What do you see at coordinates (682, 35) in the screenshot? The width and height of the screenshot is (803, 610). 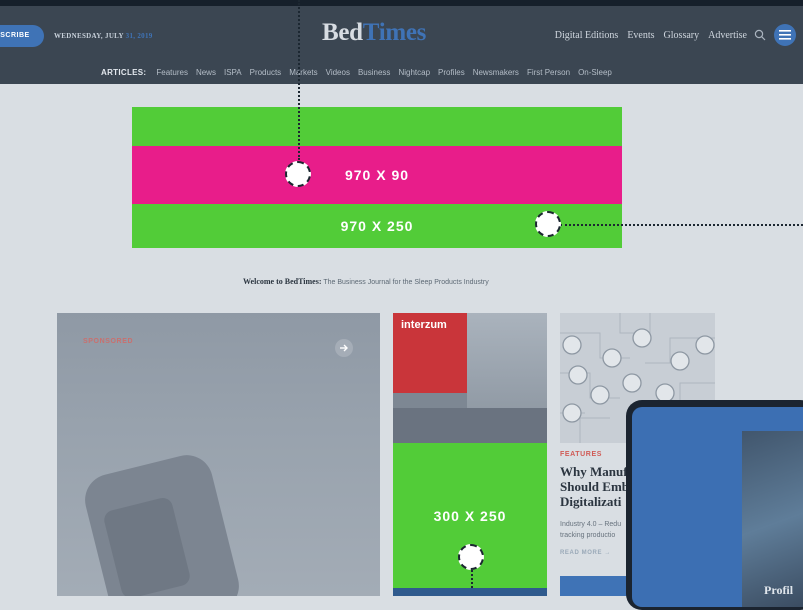 I see `nav-glossary: Glossary` at bounding box center [682, 35].